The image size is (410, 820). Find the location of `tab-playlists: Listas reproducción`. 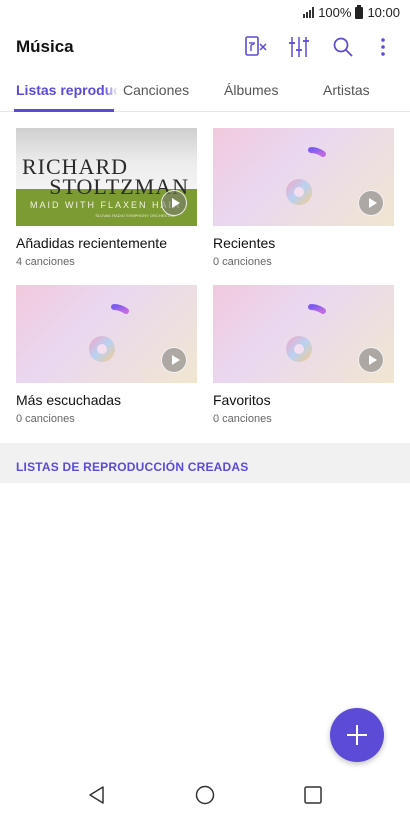

tab-playlists: Listas reproducción is located at coordinates (67, 90).